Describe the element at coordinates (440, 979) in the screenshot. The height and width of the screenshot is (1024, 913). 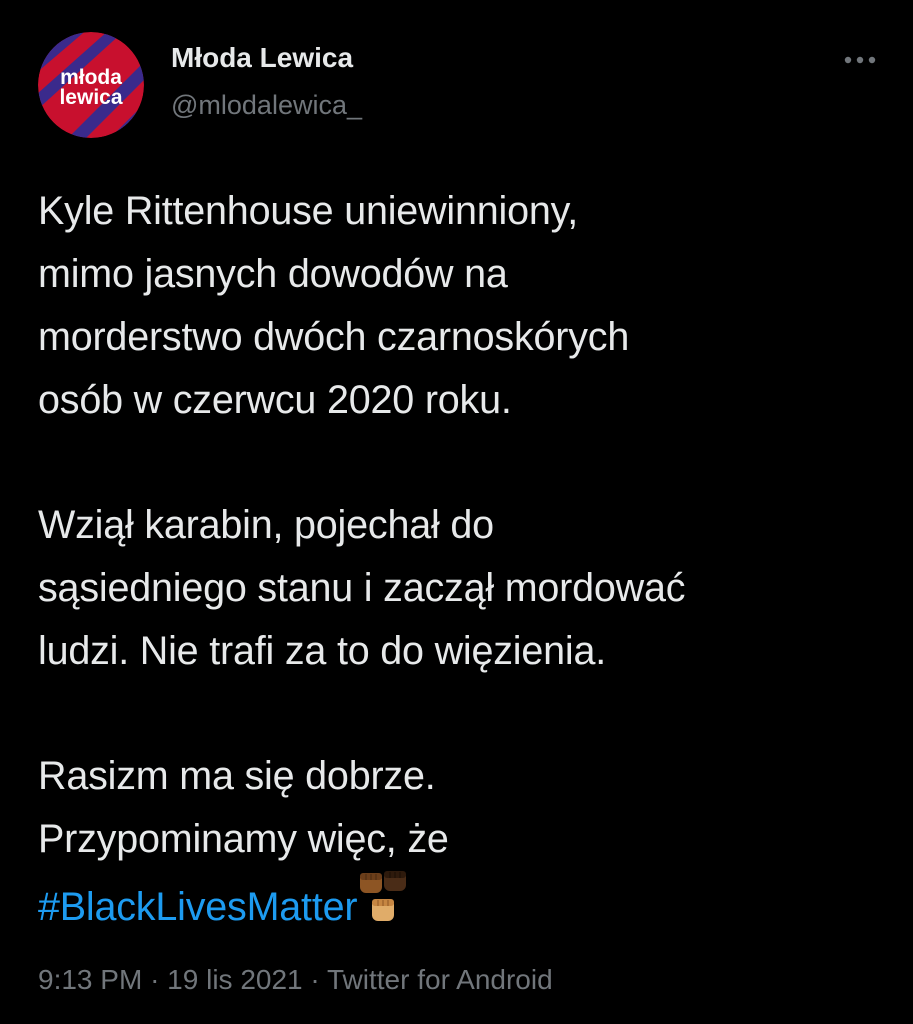
I see `tweet-source: Twitter for Android` at that location.